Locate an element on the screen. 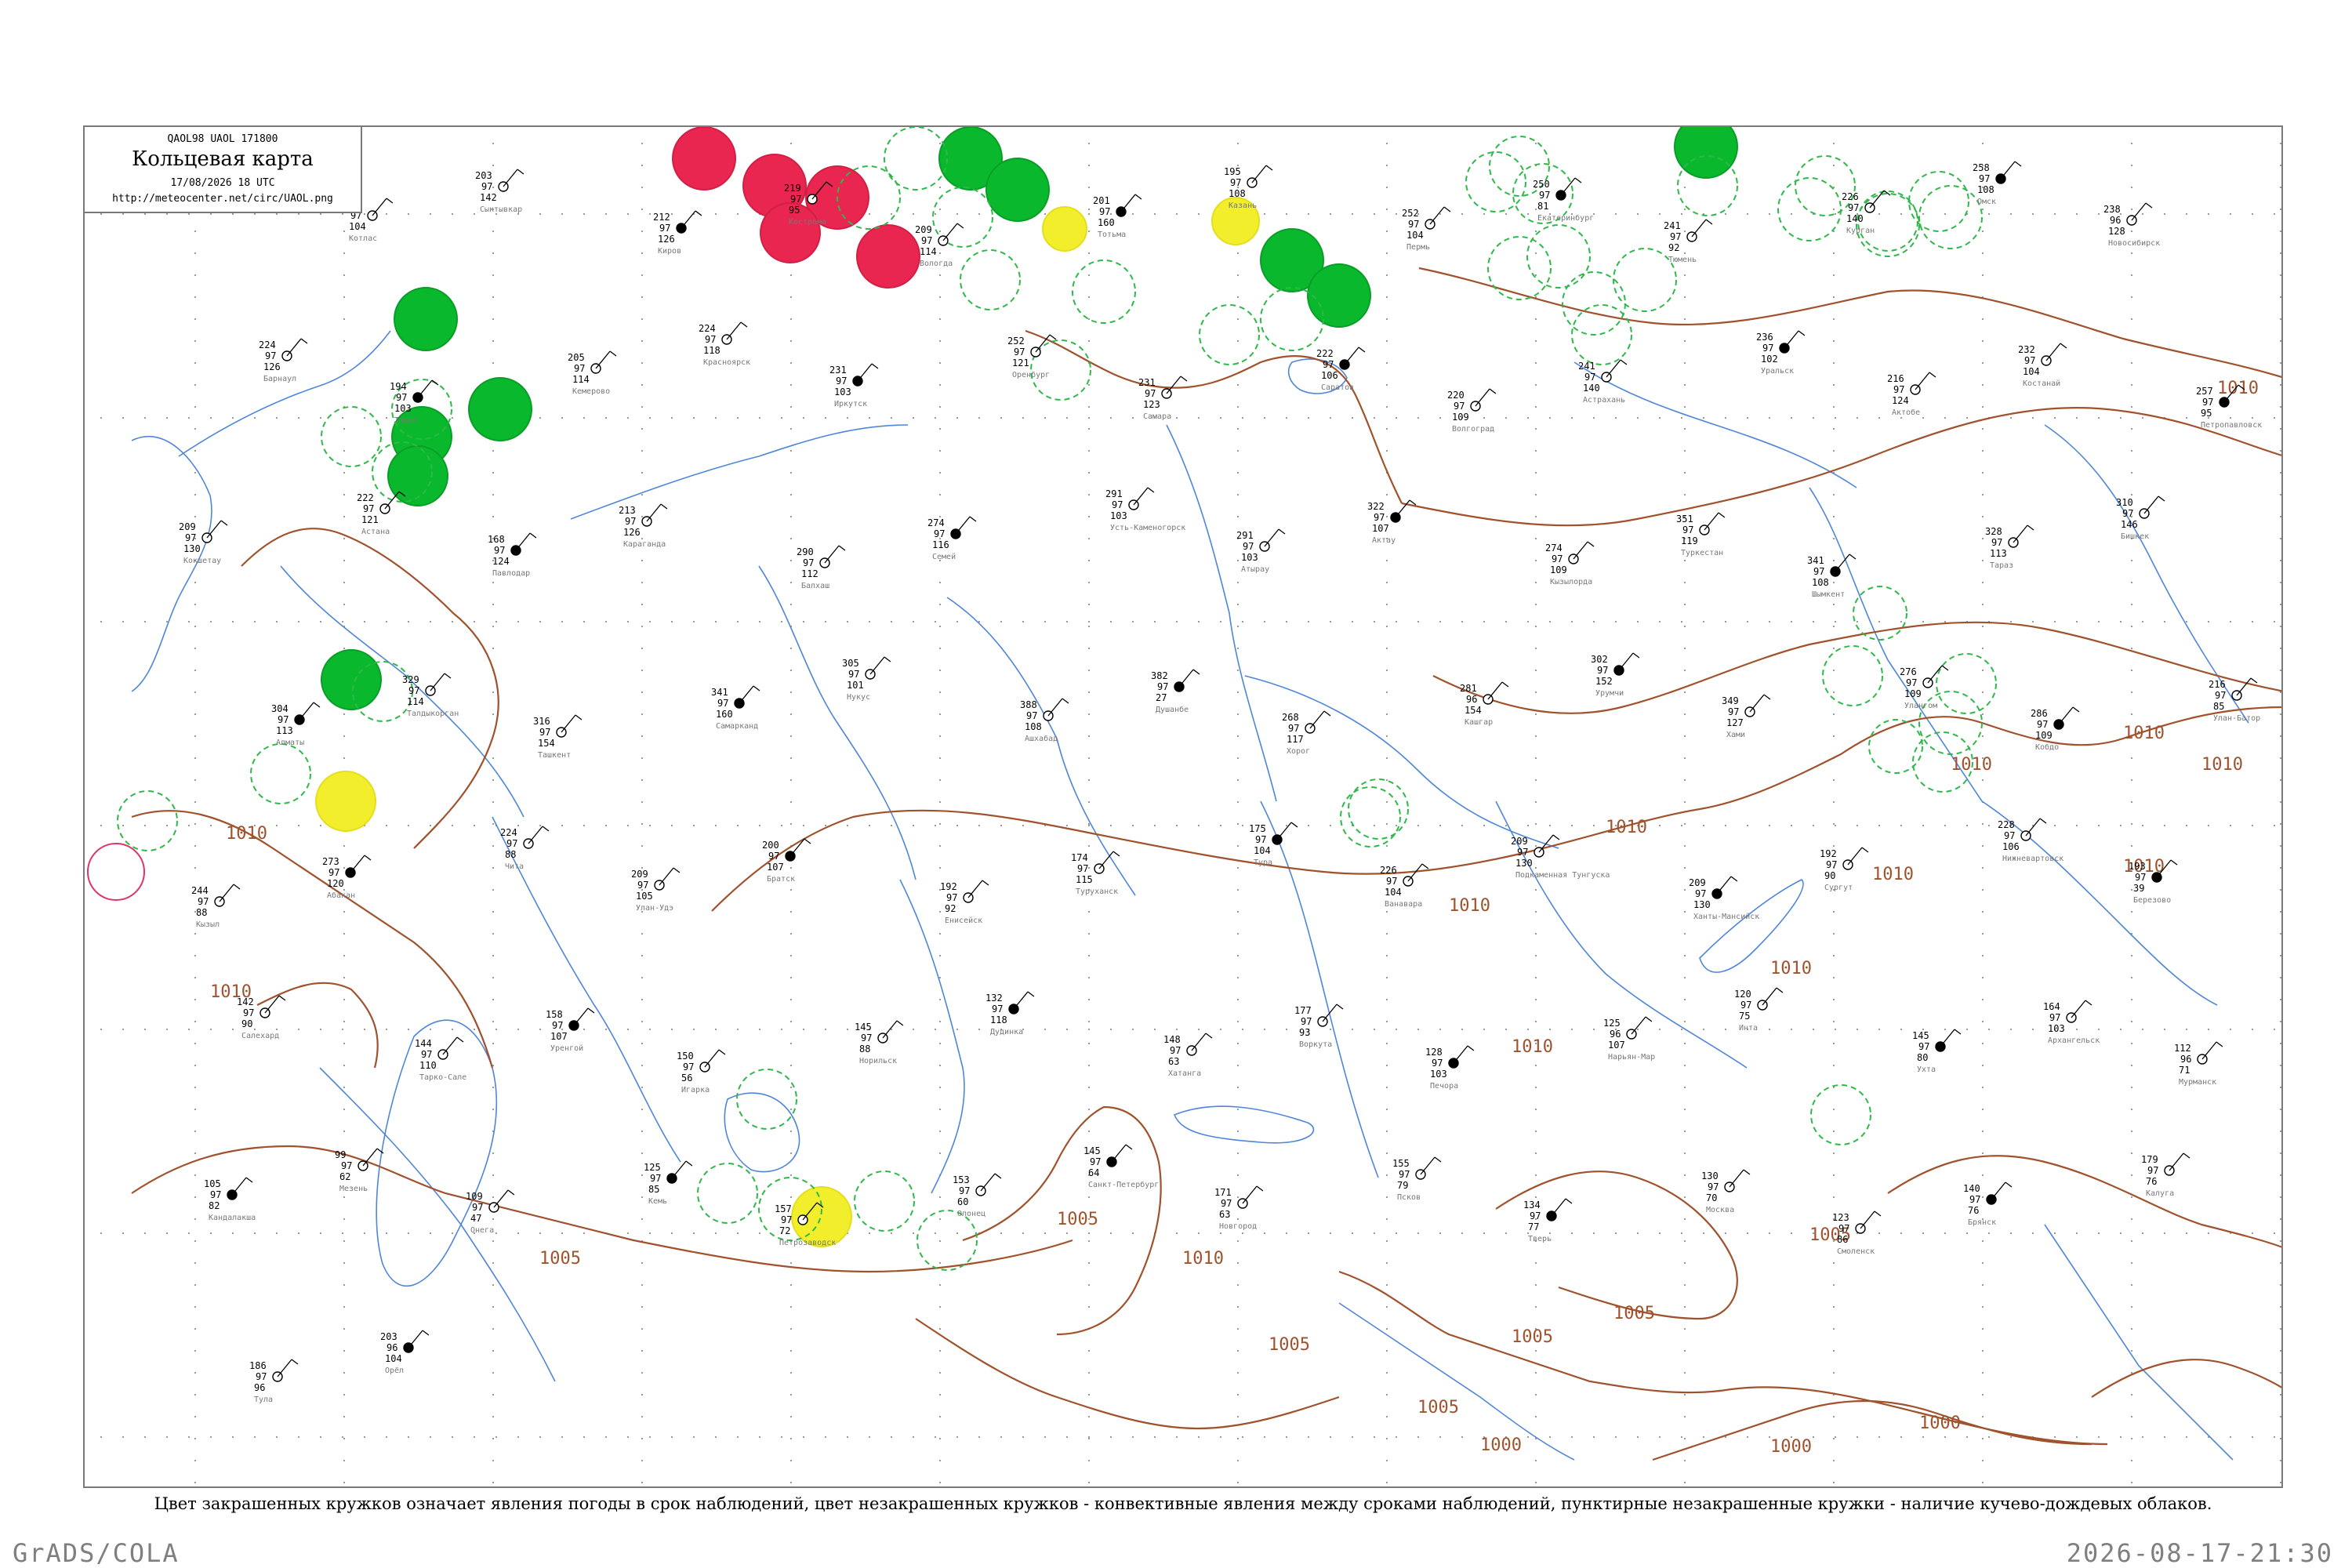 The width and height of the screenshot is (2352, 1568). station-name: Курган is located at coordinates (1860, 231).